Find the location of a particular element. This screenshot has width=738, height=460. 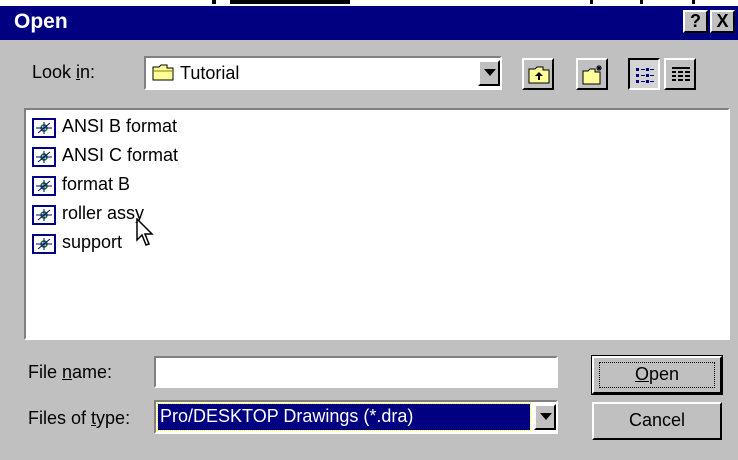

cancel-button: Cancel is located at coordinates (657, 421).